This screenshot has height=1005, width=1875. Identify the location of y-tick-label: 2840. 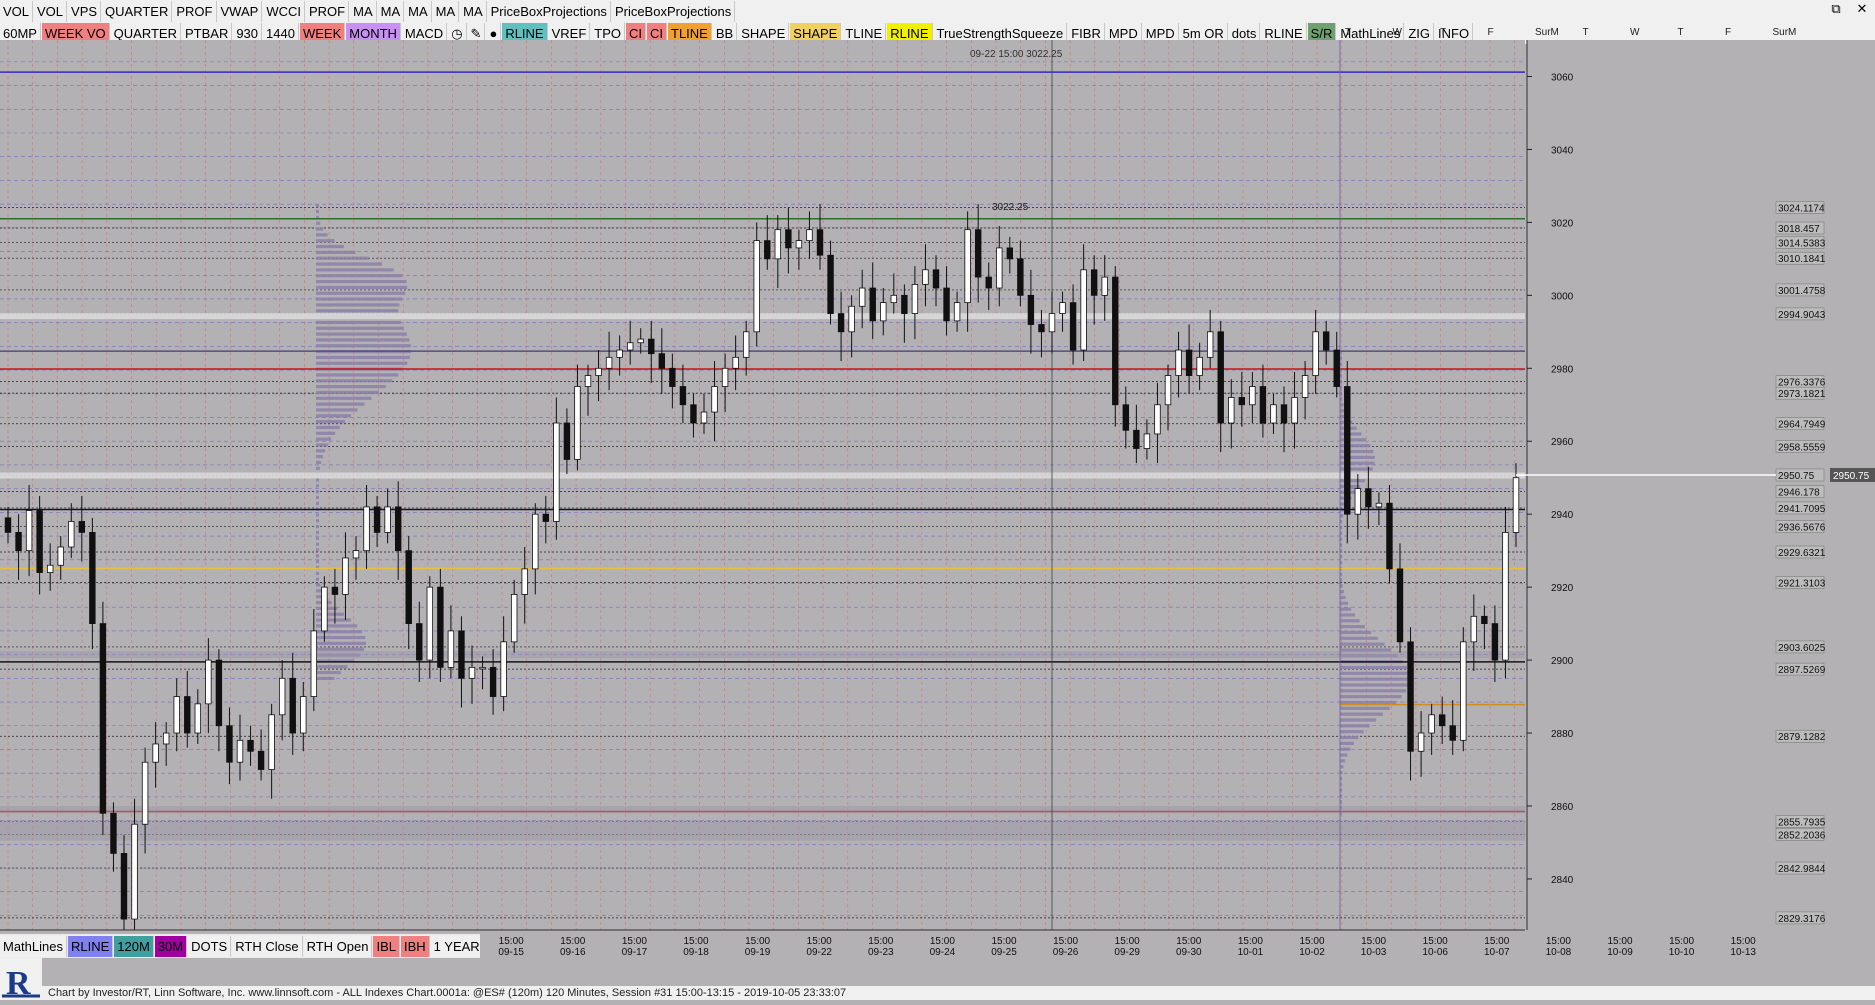
(1562, 880).